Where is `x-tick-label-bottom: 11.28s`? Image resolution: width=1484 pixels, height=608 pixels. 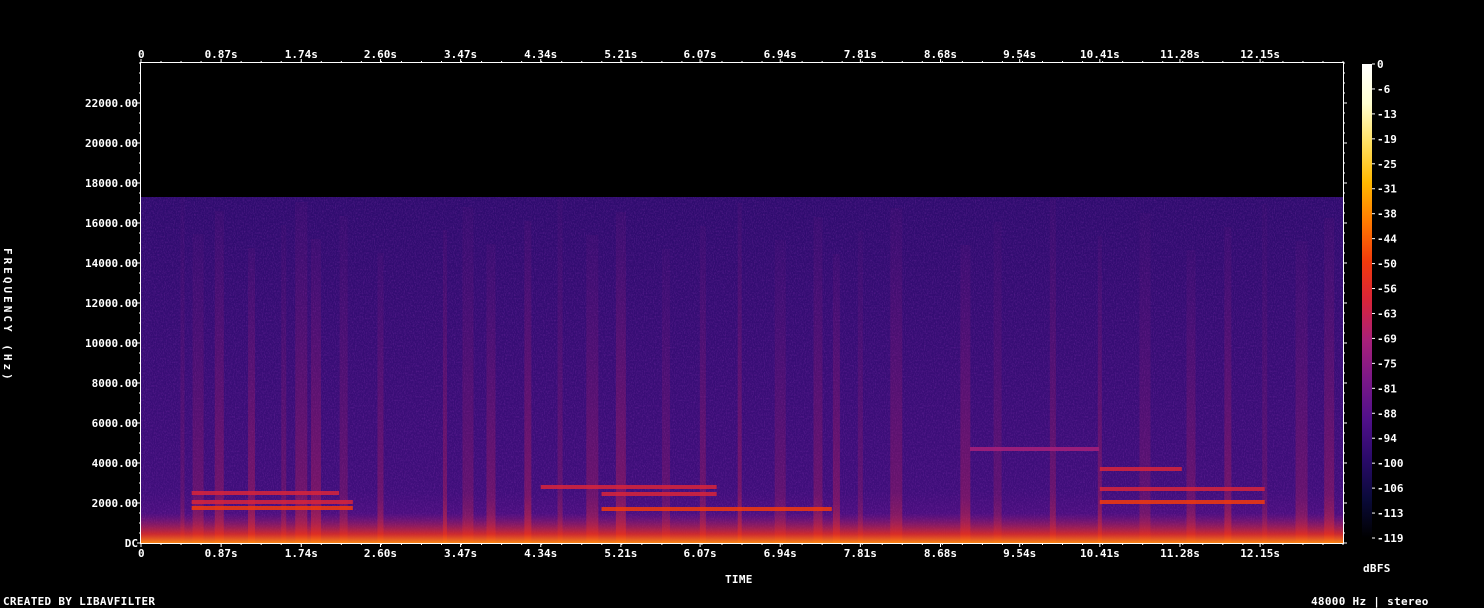
x-tick-label-bottom: 11.28s is located at coordinates (1180, 553).